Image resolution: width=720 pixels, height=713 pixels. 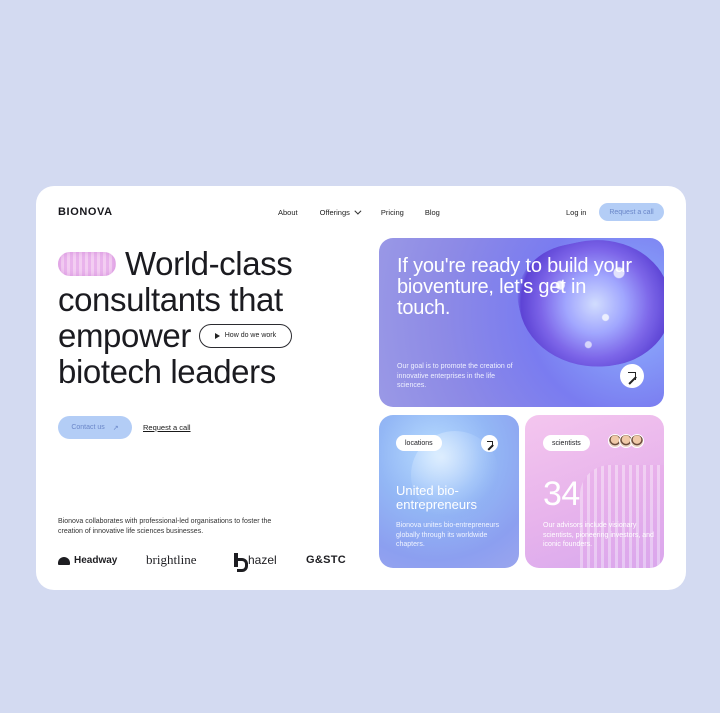 I want to click on login-link: Log in, so click(x=576, y=212).